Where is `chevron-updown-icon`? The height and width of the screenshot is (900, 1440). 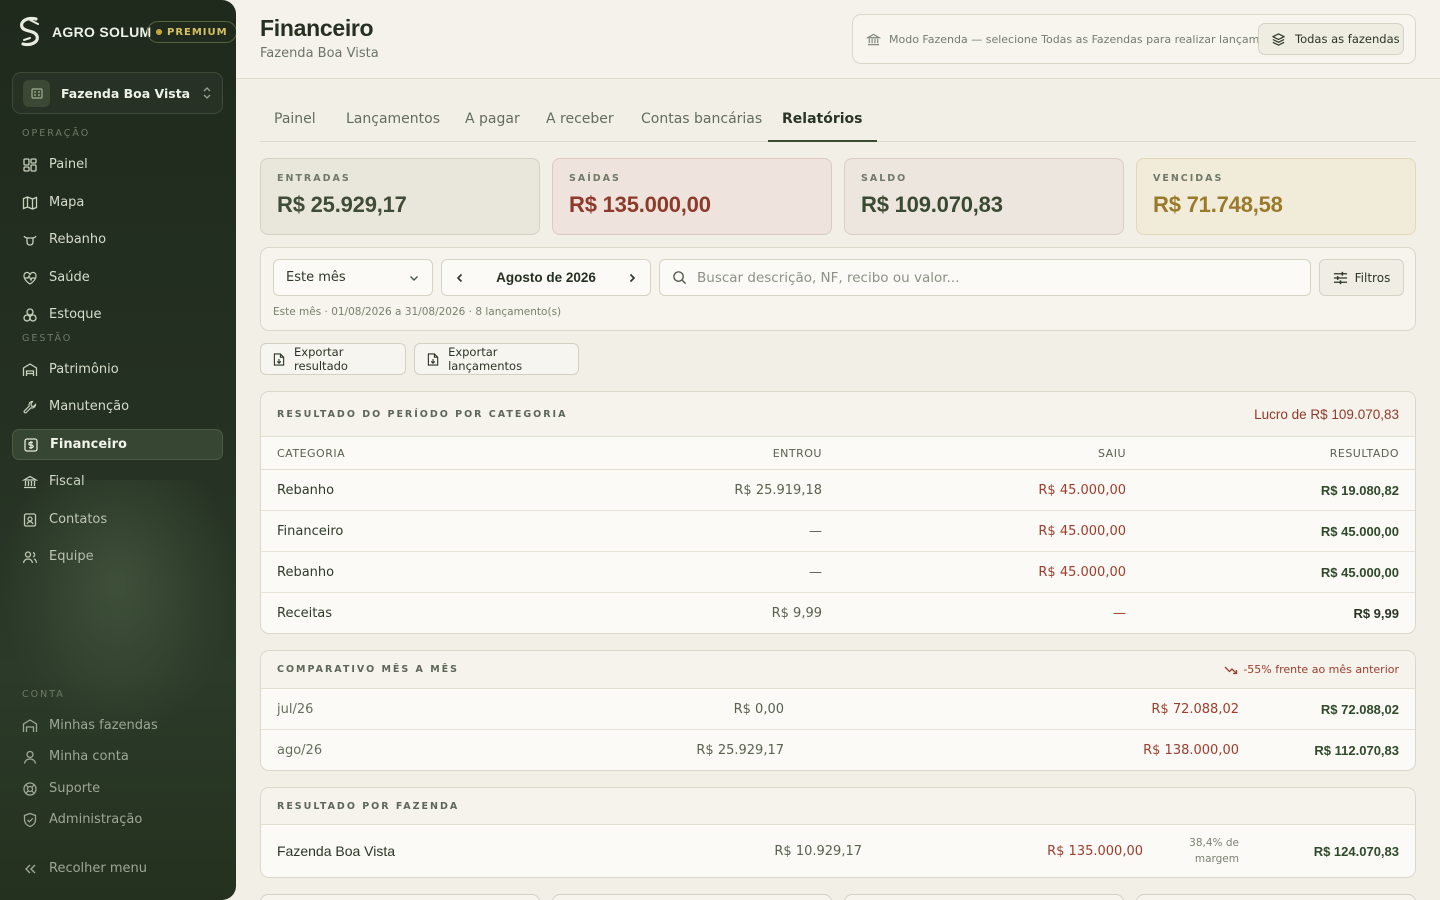 chevron-updown-icon is located at coordinates (207, 93).